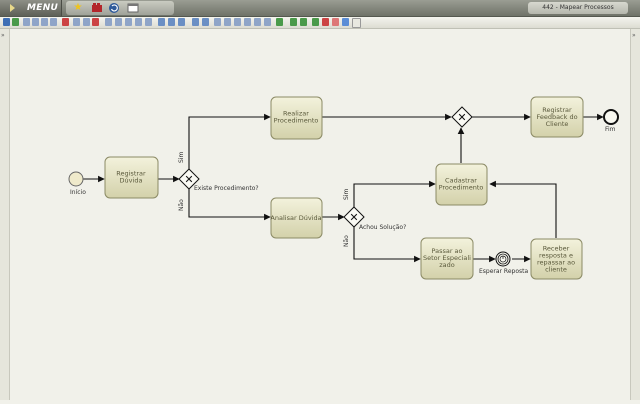 The image size is (640, 404). I want to click on end-event-label: Fim, so click(610, 129).